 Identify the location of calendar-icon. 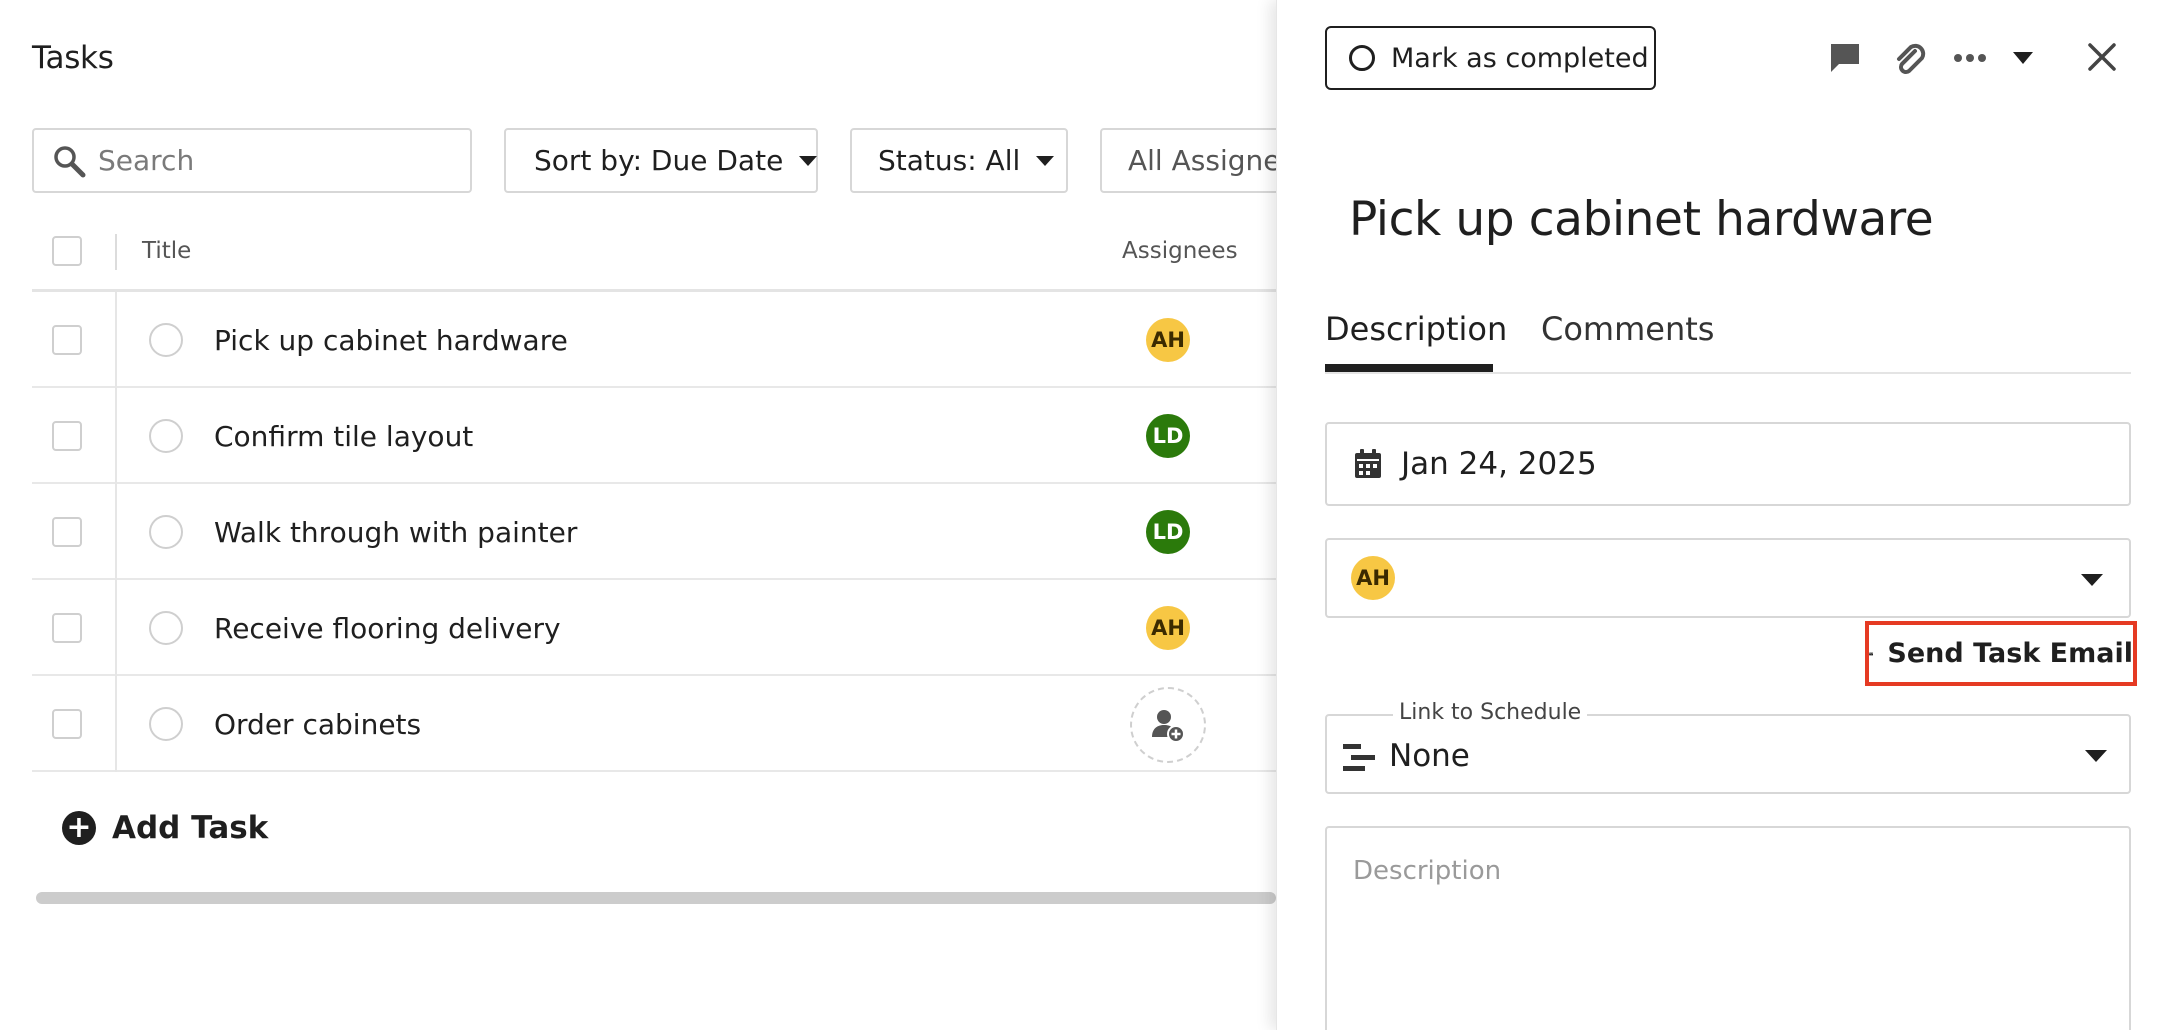
(1368, 463).